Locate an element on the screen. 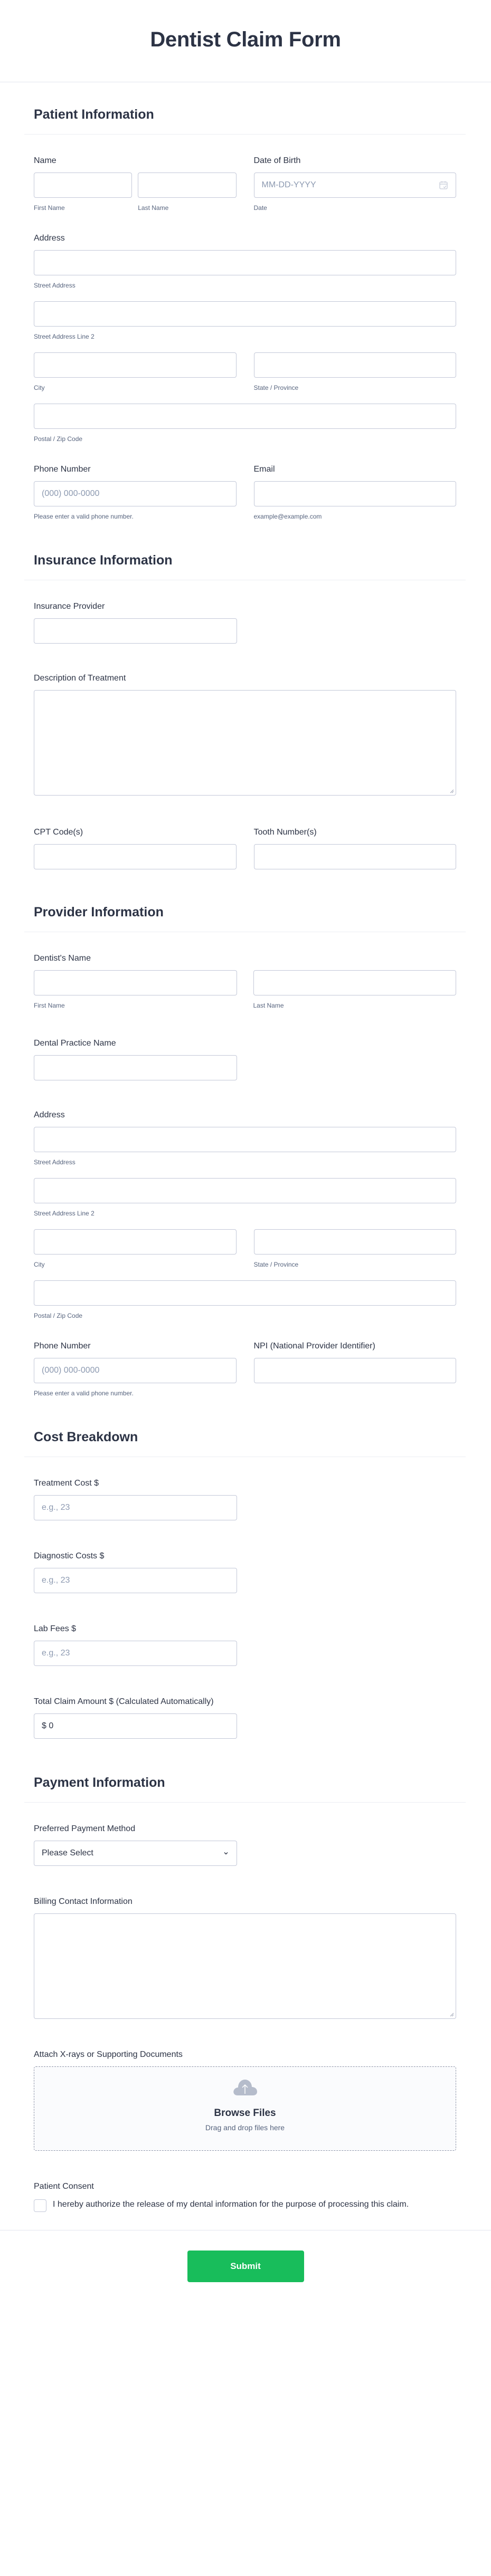 This screenshot has height=2576, width=491. total-claim-value: $ 0 is located at coordinates (48, 1725).